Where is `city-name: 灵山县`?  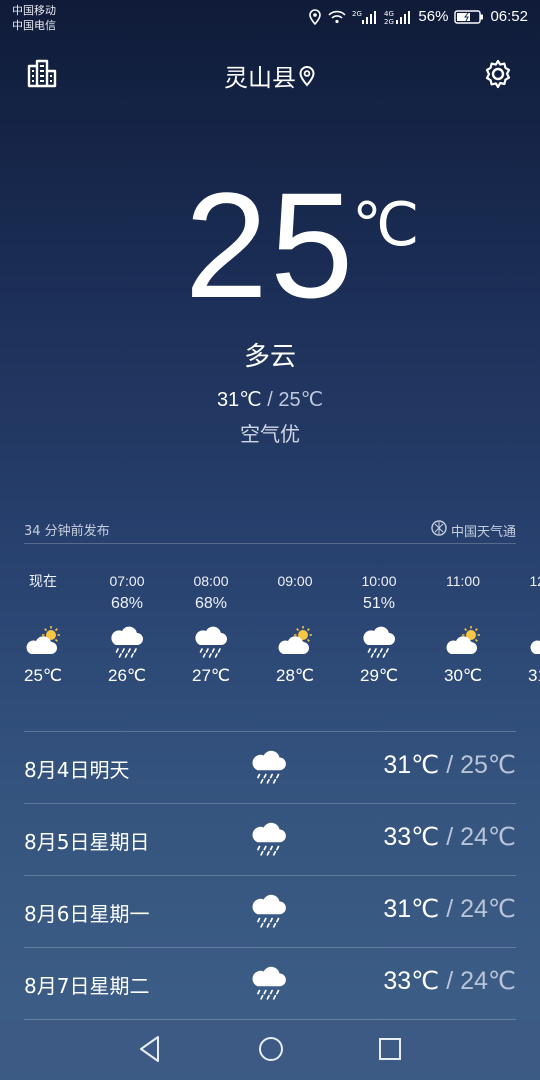
city-name: 灵山县 is located at coordinates (260, 78).